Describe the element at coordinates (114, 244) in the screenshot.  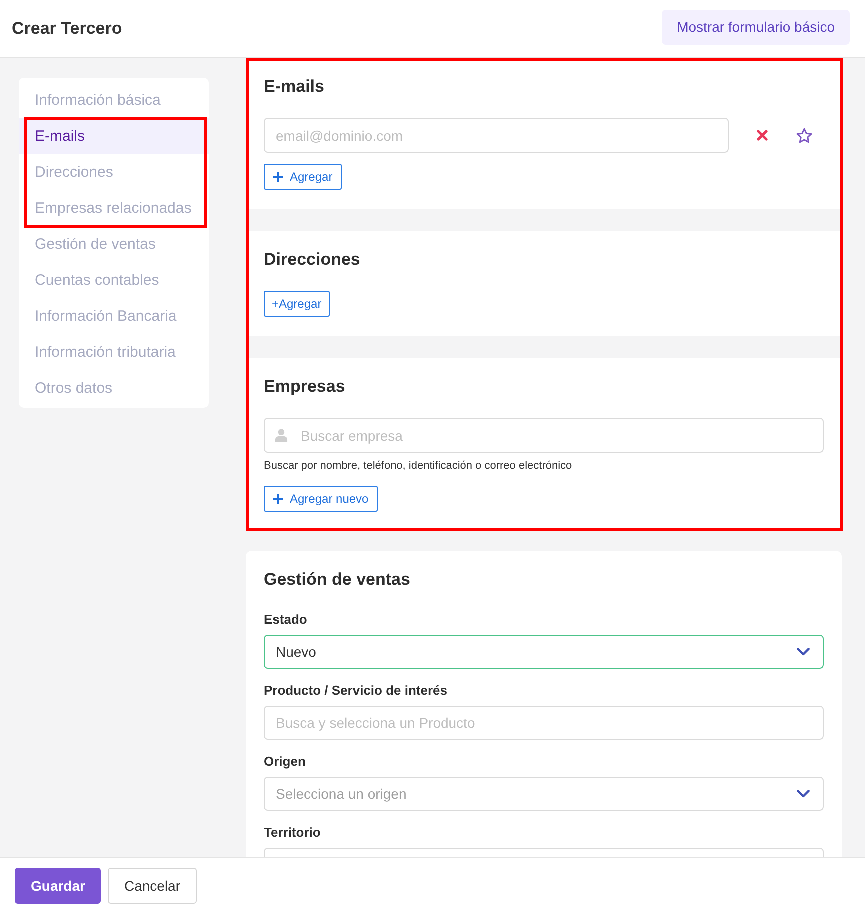
I see `sidebar-item: Gestión de ventas` at that location.